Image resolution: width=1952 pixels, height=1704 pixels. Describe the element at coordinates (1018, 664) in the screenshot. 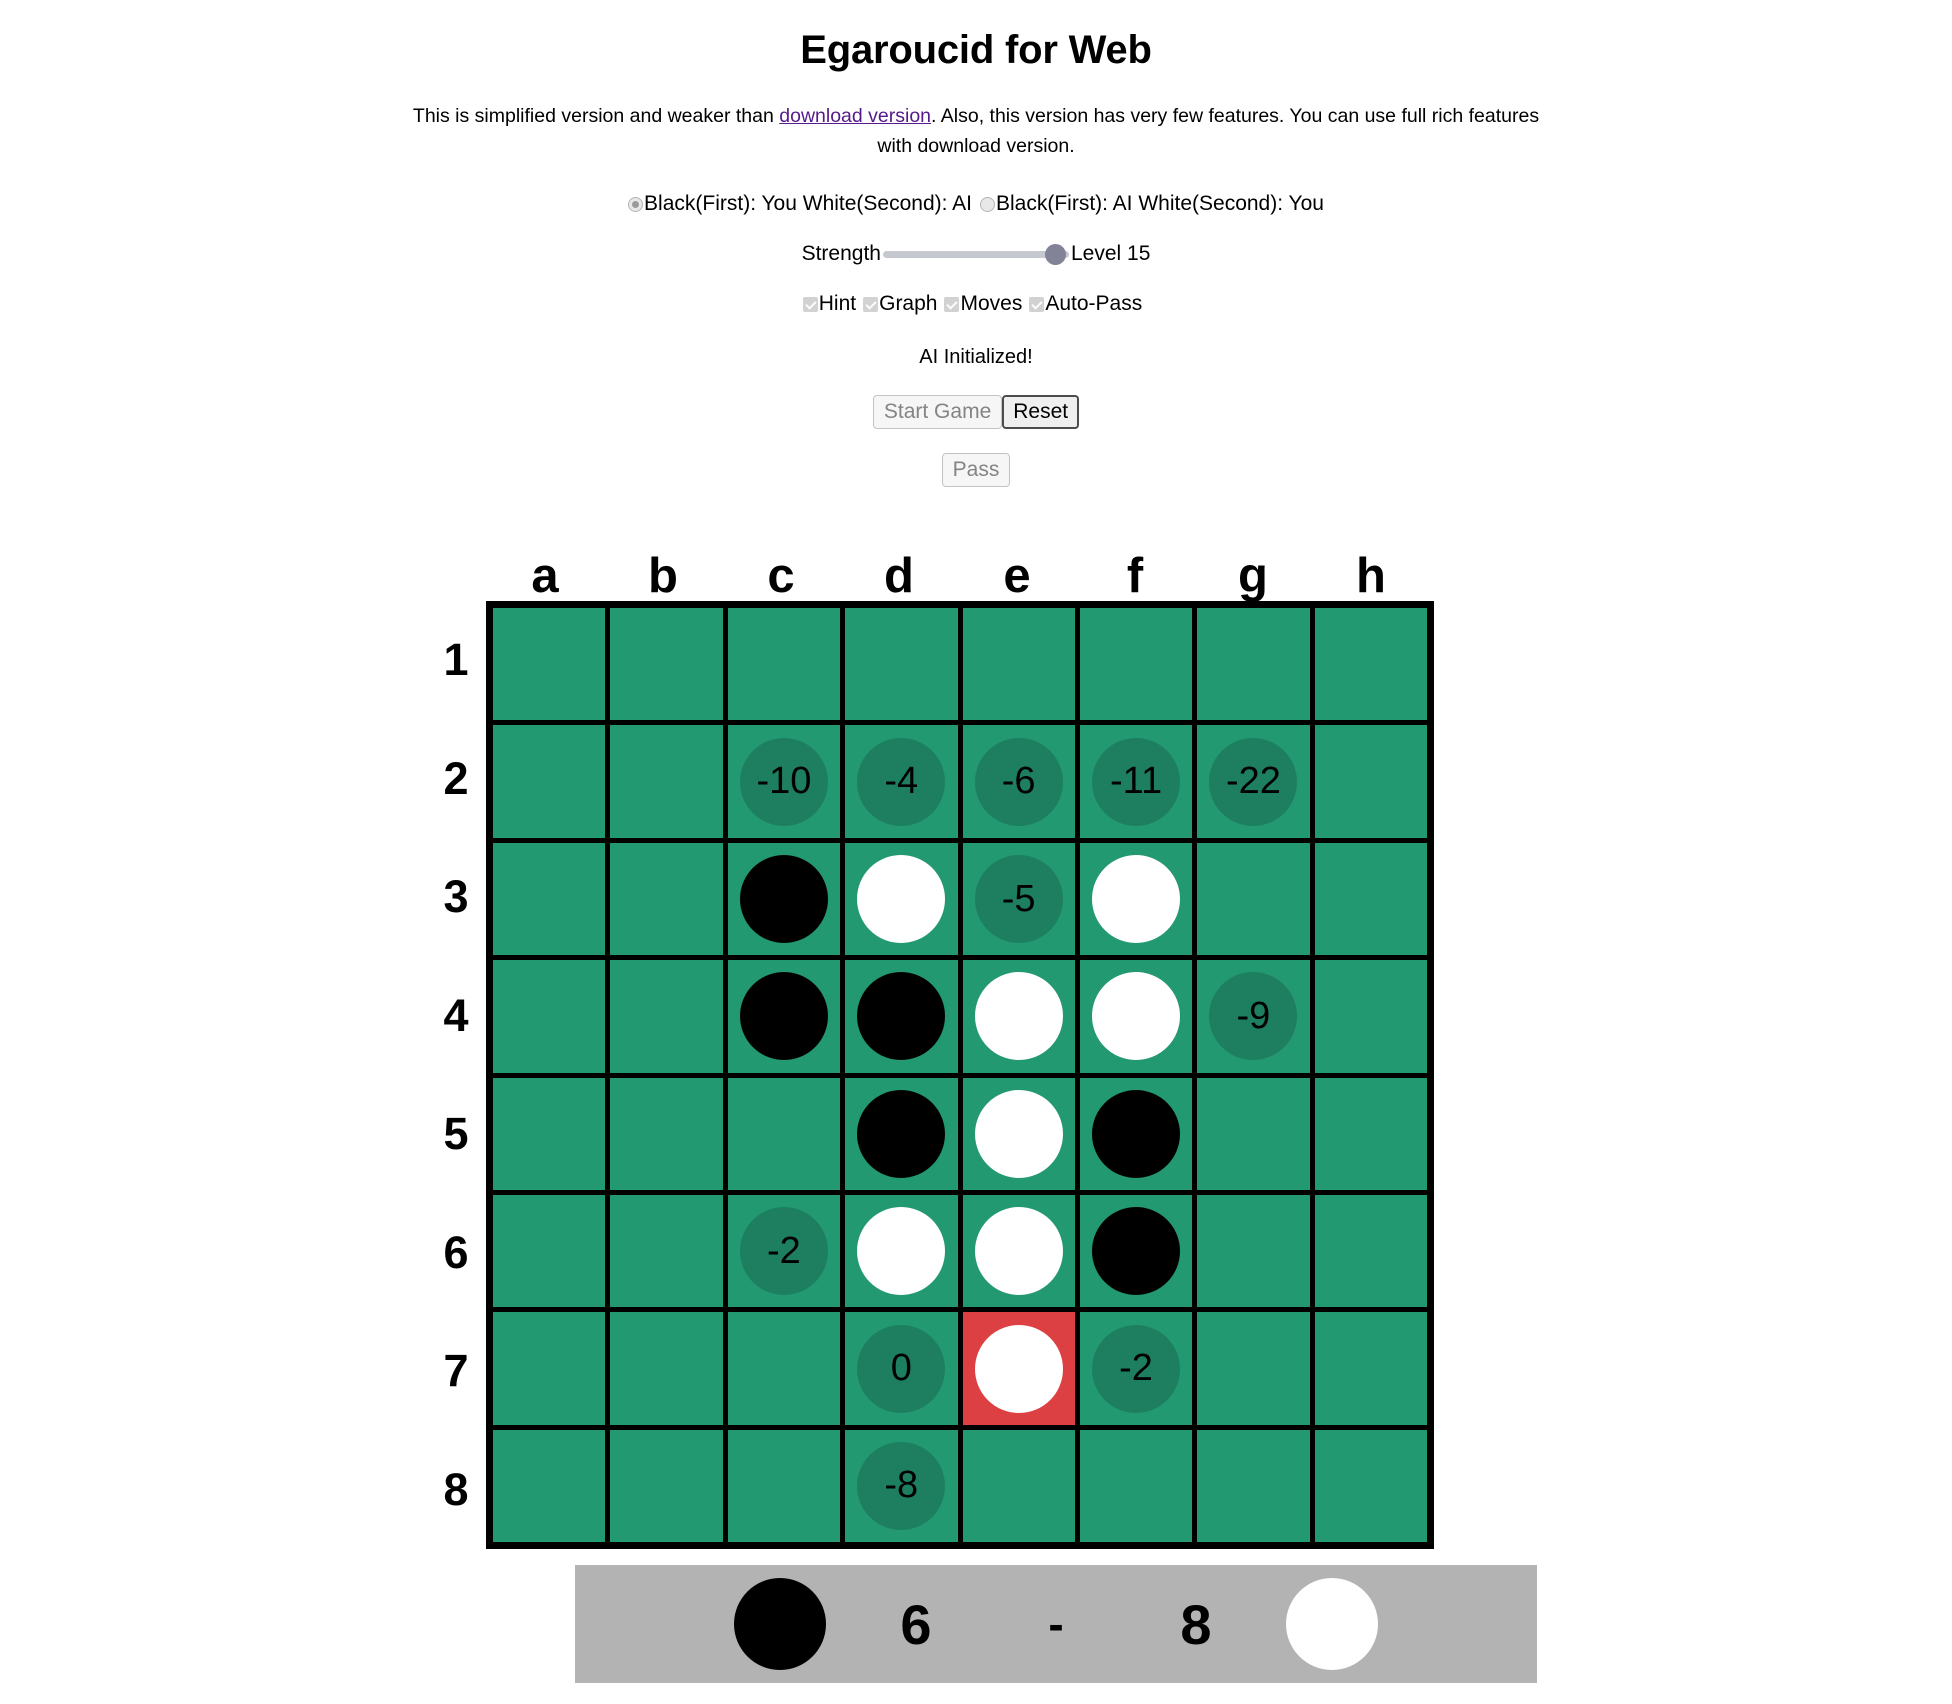

I see `board-cell-e1` at that location.